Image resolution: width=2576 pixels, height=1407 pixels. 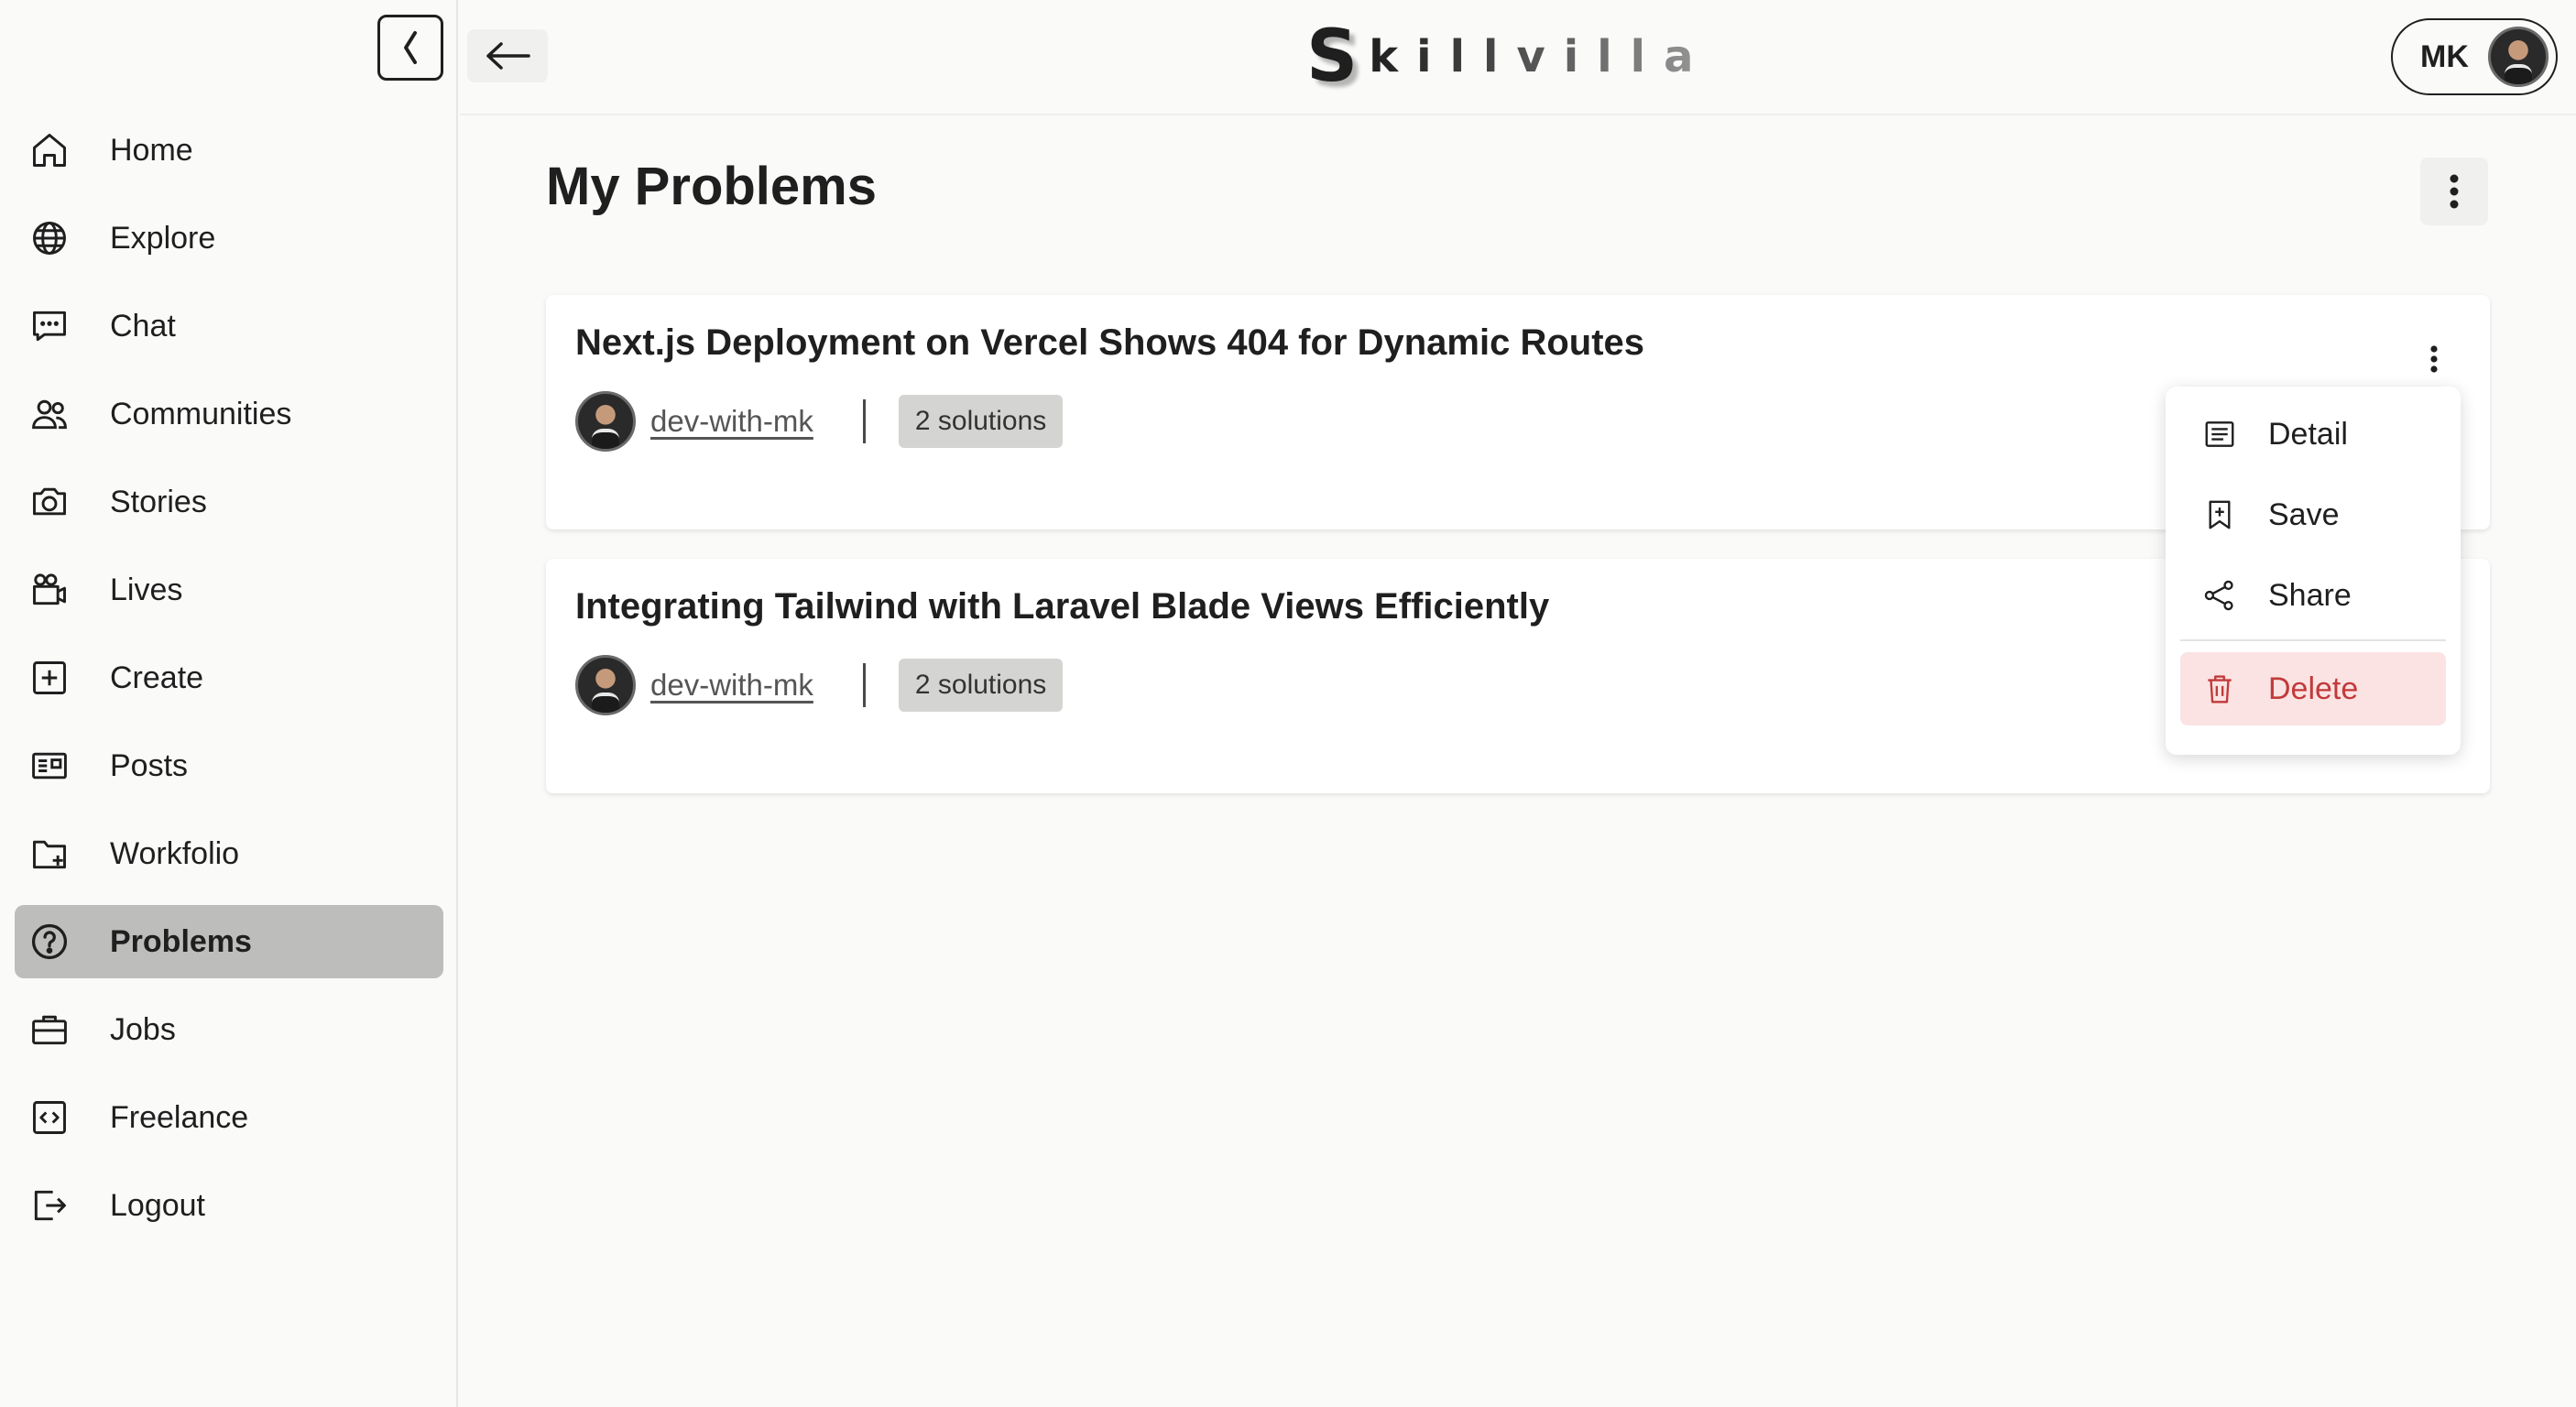 I want to click on back-button, so click(x=508, y=55).